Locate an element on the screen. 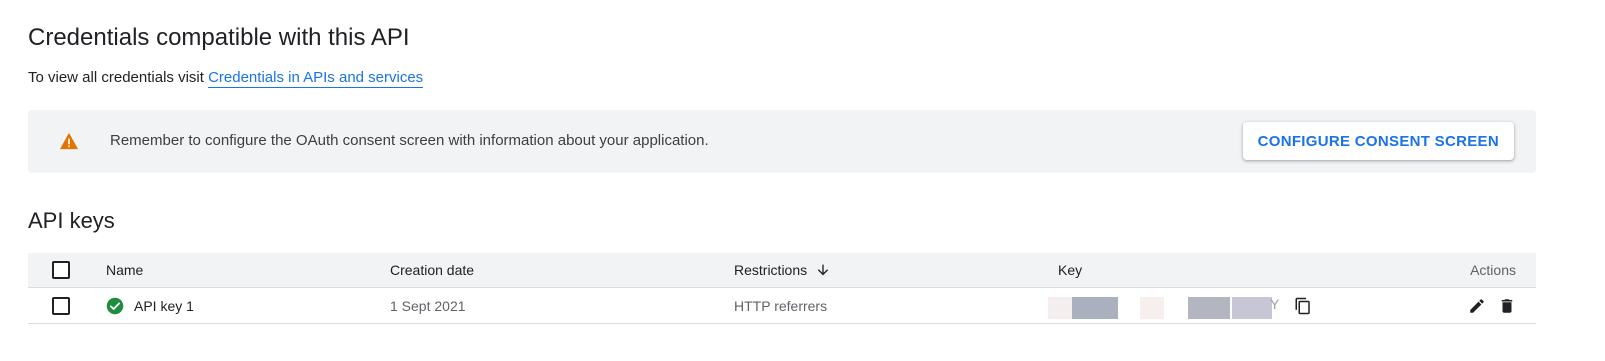 This screenshot has height=361, width=1605. restrictions-header-label: Restrictions is located at coordinates (771, 270).